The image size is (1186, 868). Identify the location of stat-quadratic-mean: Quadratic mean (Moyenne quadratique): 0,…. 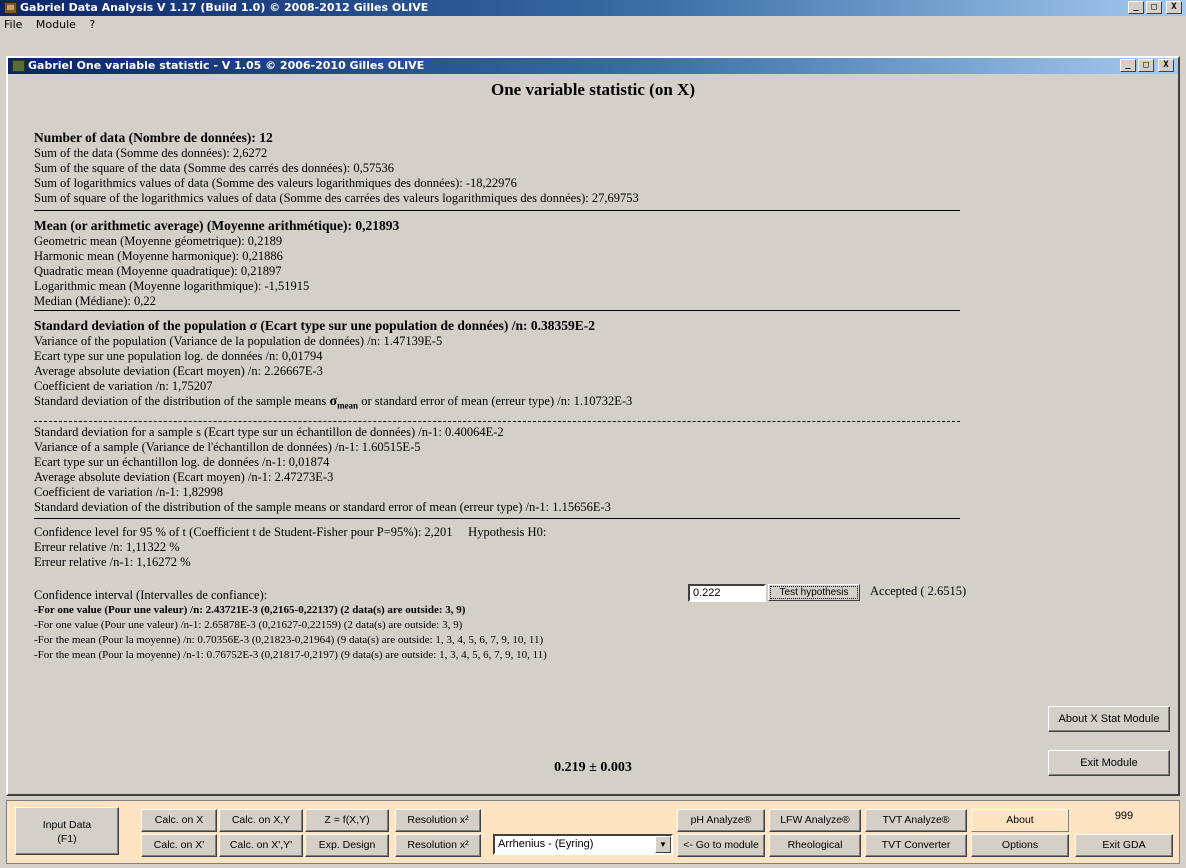
(158, 271).